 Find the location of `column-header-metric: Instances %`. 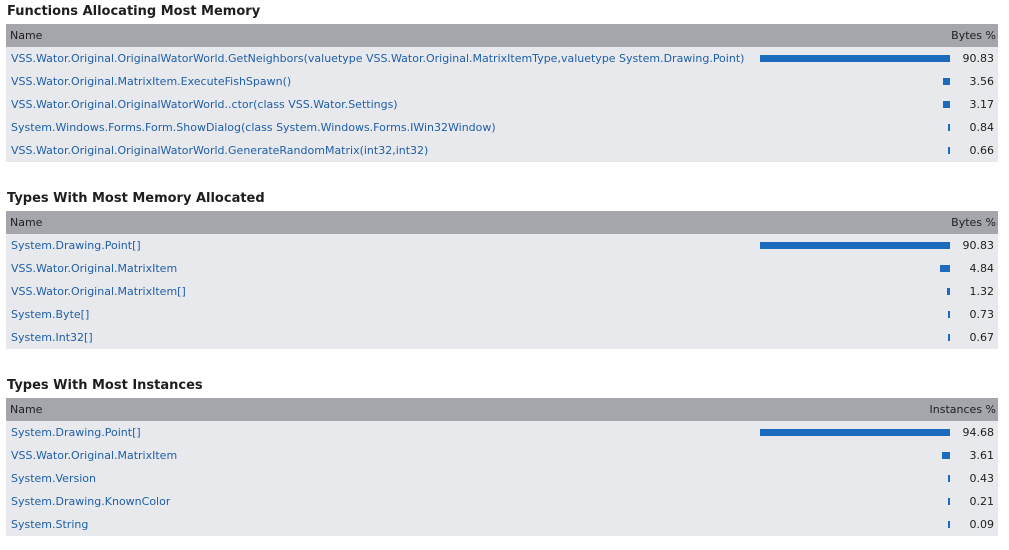

column-header-metric: Instances % is located at coordinates (963, 409).